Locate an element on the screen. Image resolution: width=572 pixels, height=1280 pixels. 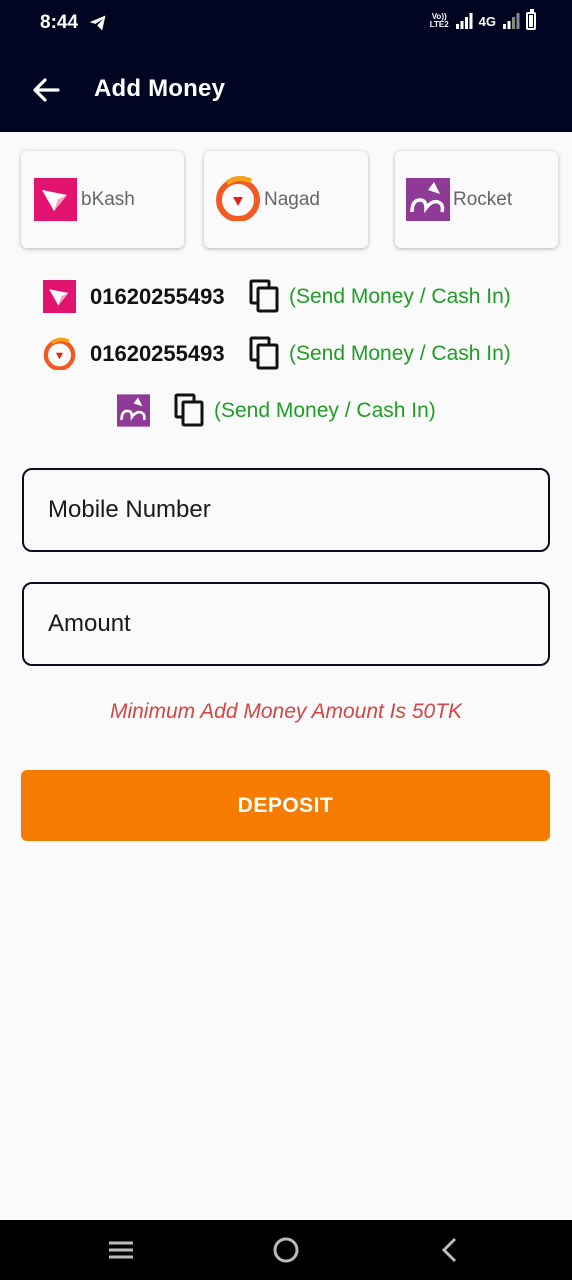
status-icons: Vo)) LTE2 4G is located at coordinates (482, 19).